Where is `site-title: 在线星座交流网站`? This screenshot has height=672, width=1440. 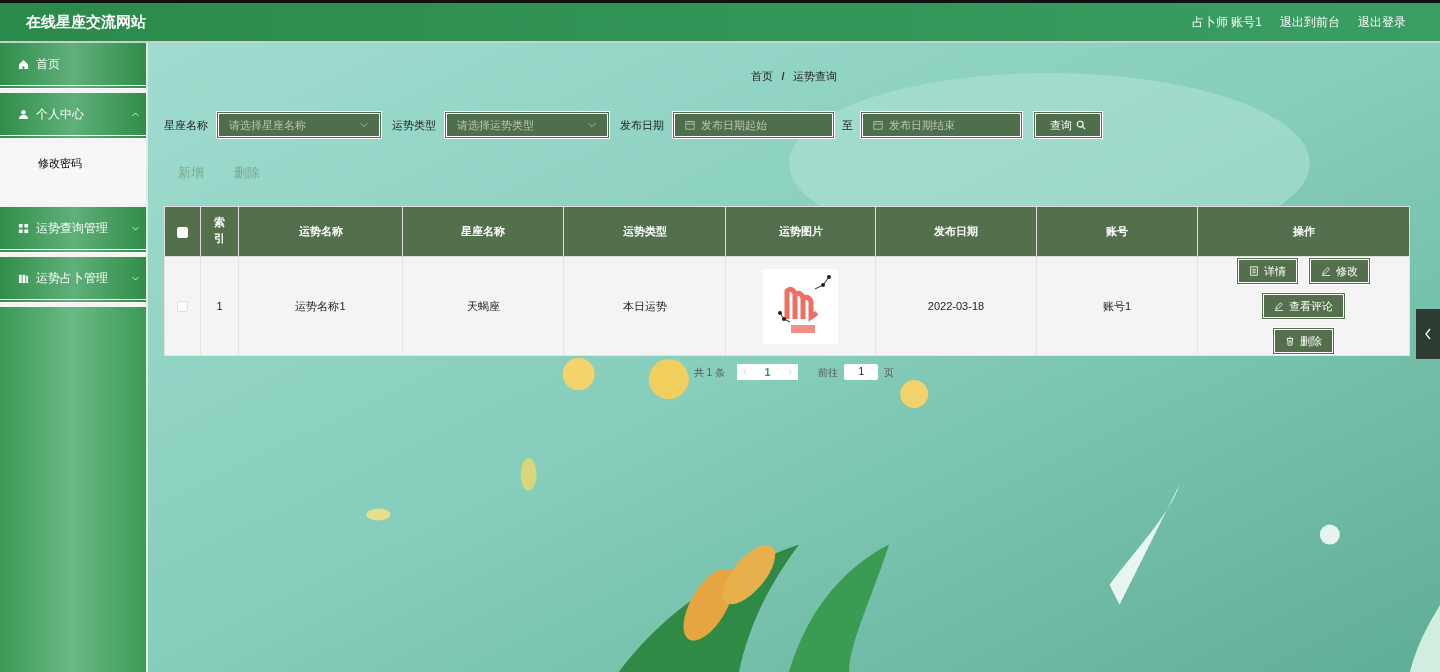 site-title: 在线星座交流网站 is located at coordinates (86, 22).